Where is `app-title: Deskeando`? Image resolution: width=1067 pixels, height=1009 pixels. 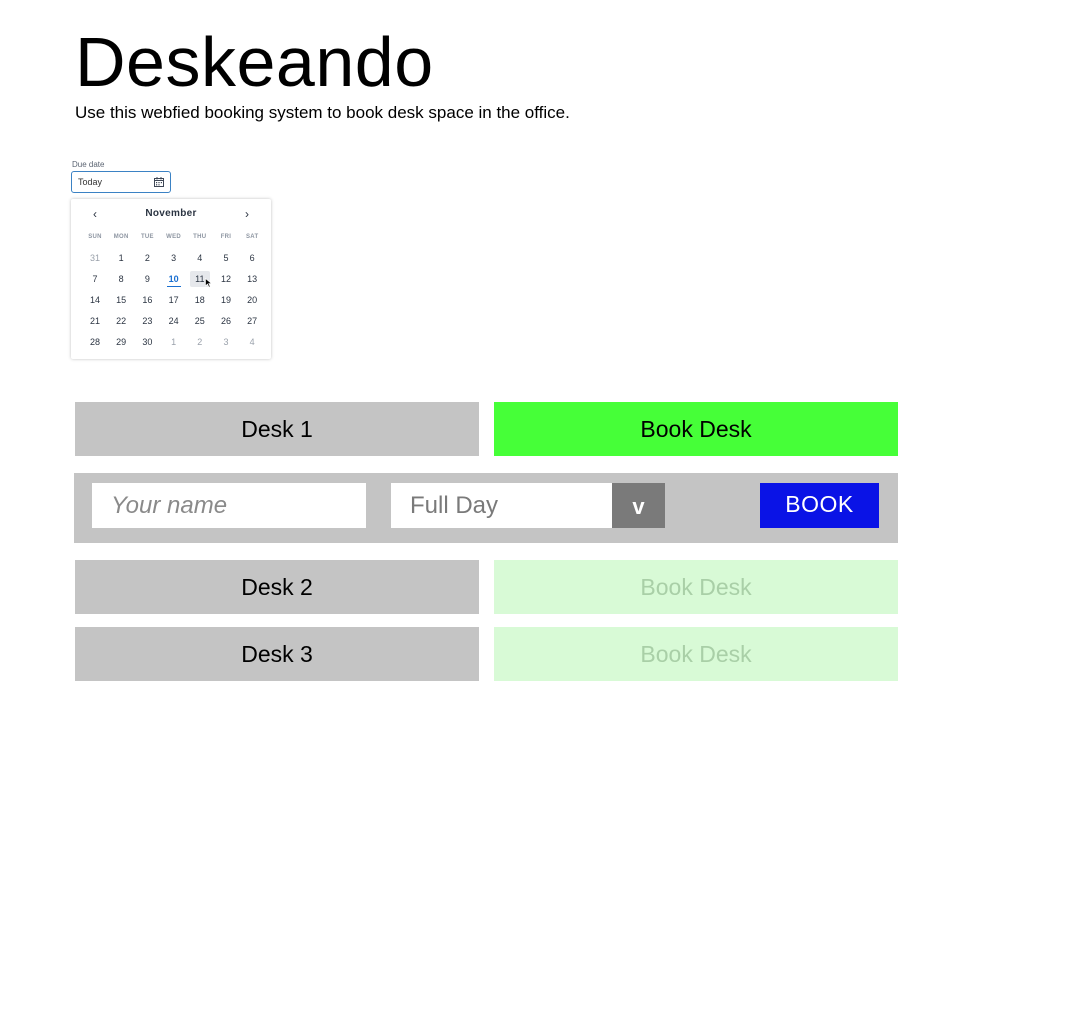
app-title: Deskeando is located at coordinates (254, 62).